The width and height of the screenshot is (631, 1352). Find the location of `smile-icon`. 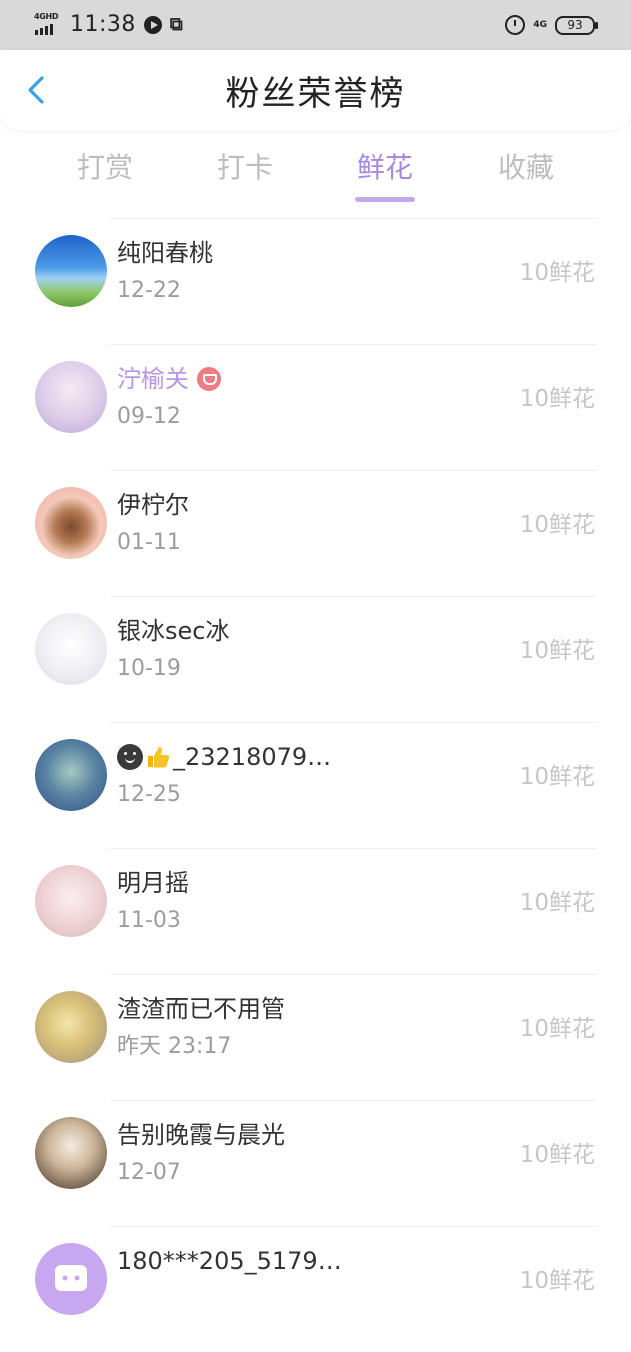

smile-icon is located at coordinates (130, 757).